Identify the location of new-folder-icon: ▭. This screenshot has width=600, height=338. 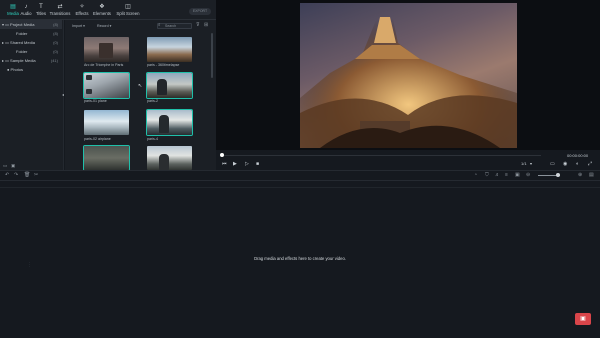
(5, 166).